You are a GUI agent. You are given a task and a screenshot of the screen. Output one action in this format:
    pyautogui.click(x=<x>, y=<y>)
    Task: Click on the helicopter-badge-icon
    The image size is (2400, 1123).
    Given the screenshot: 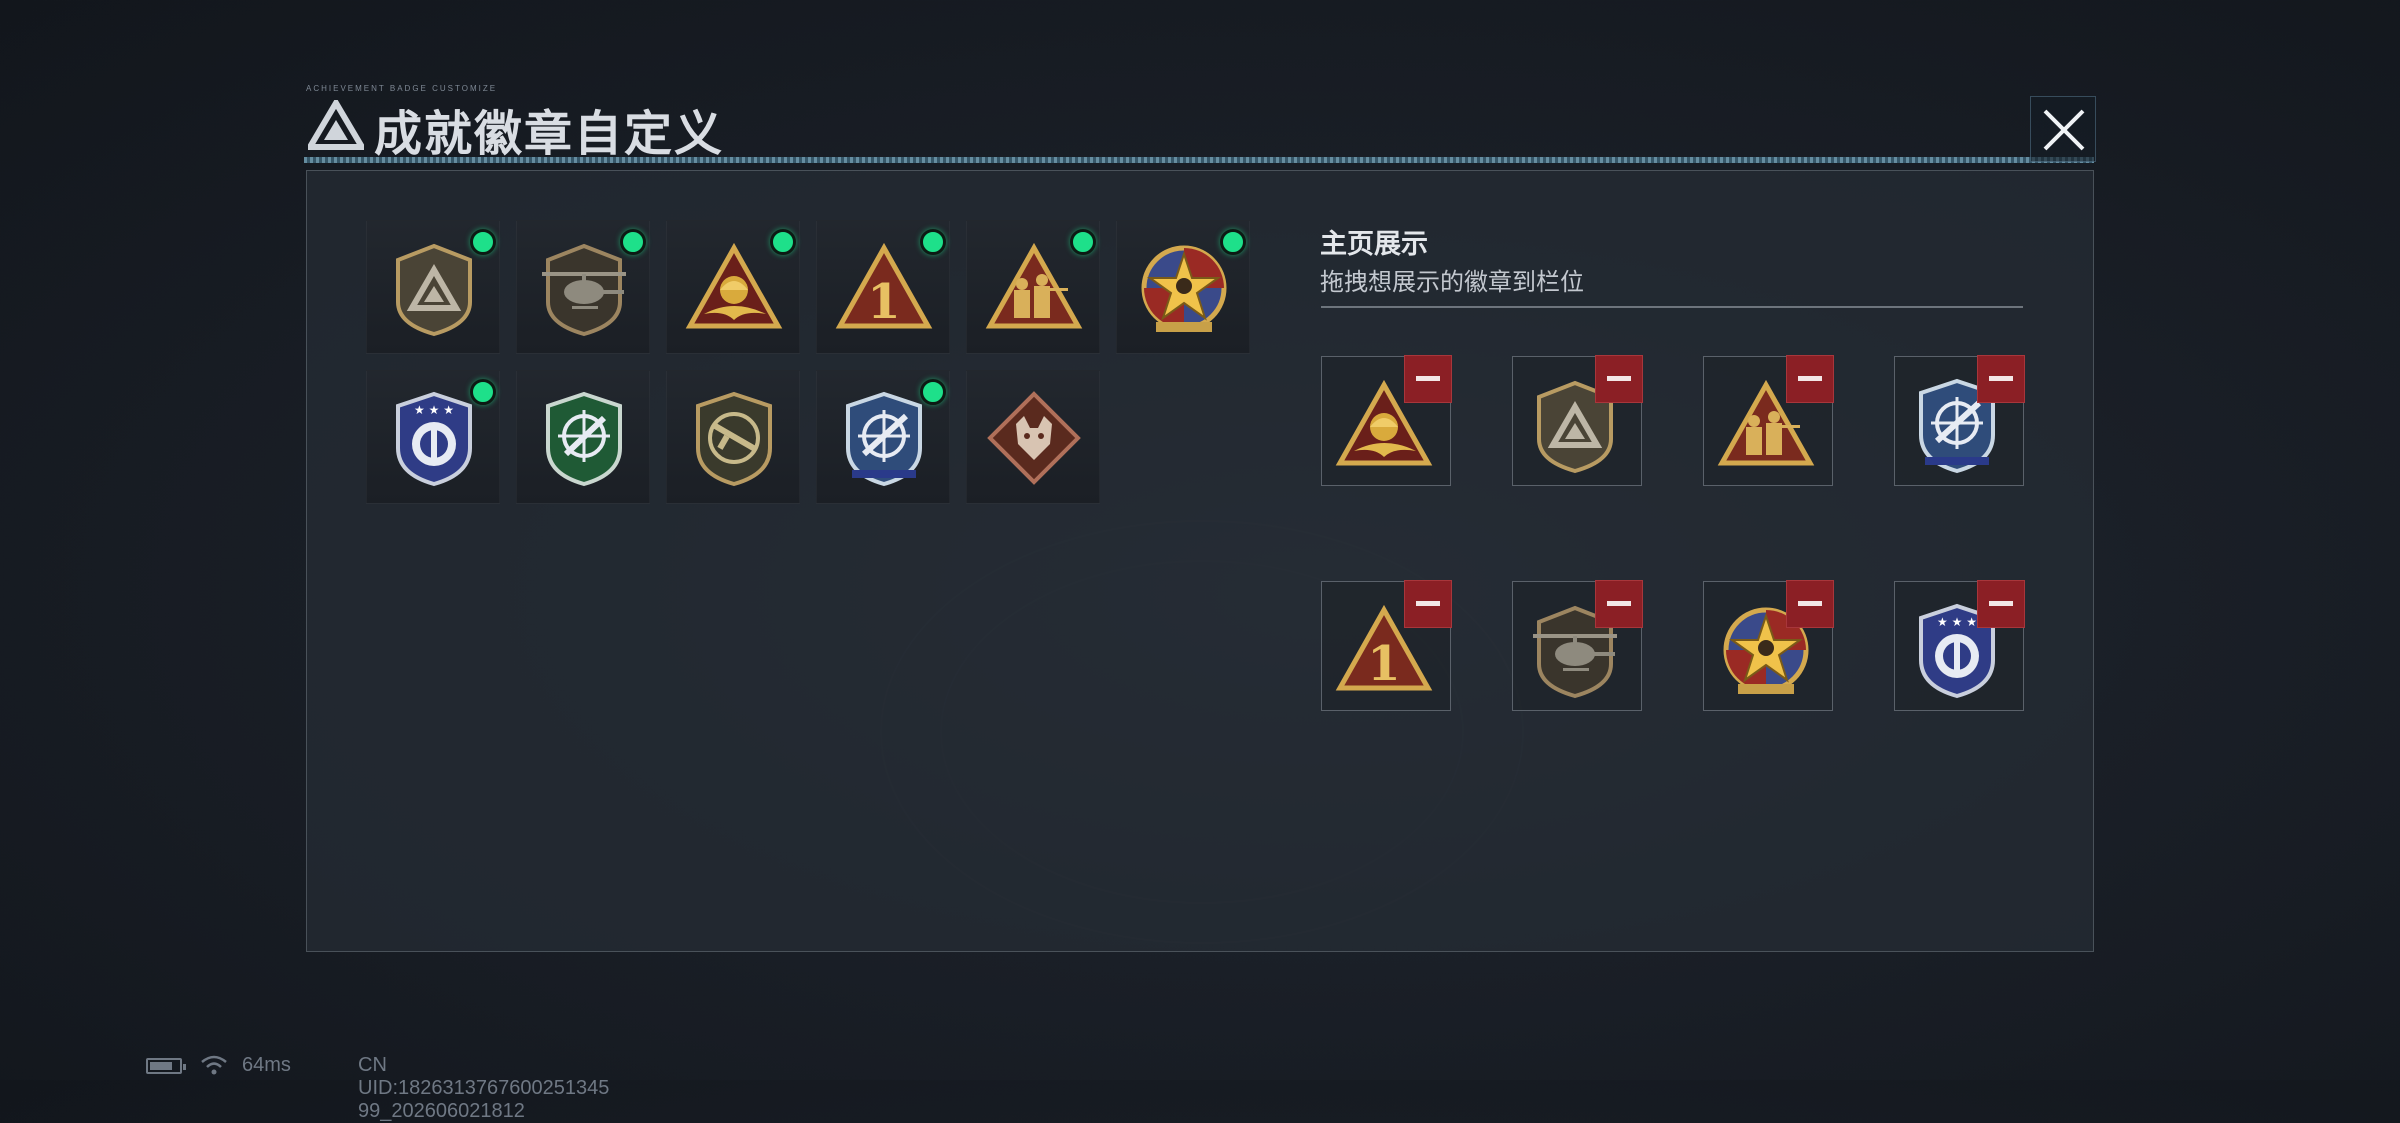 What is the action you would take?
    pyautogui.click(x=584, y=288)
    